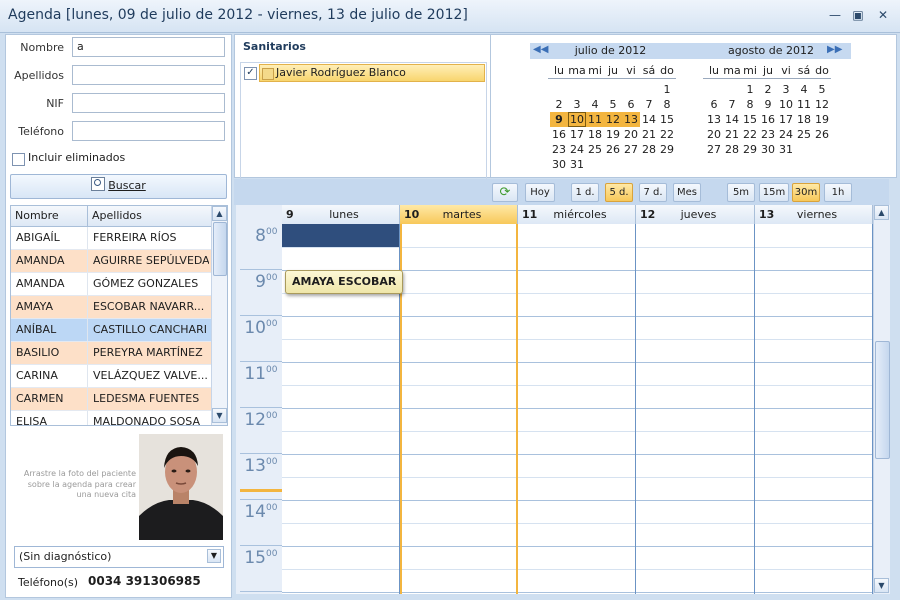  Describe the element at coordinates (111, 284) in the screenshot. I see `table-row: AMANDA GÓMEZ GONZALES` at that location.